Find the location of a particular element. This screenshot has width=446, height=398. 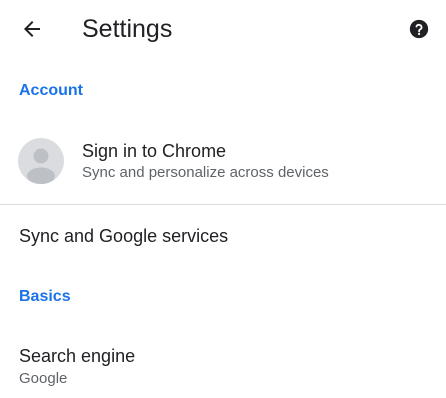

page-title: Settings is located at coordinates (127, 29).